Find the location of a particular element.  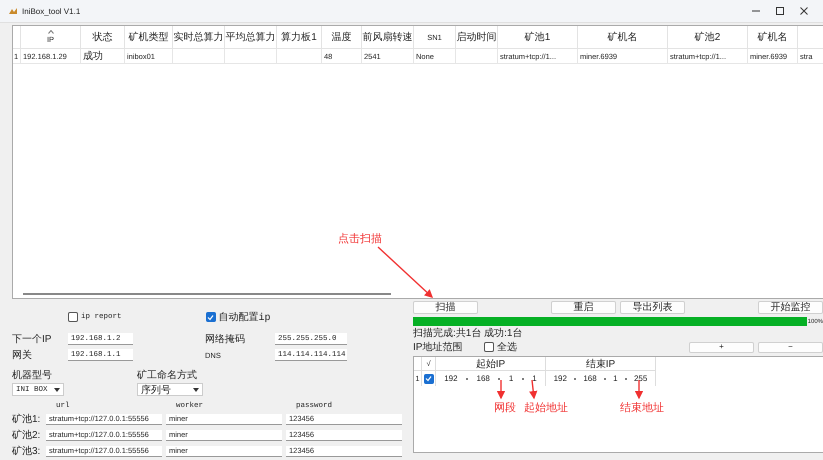

app-icon is located at coordinates (13, 11).